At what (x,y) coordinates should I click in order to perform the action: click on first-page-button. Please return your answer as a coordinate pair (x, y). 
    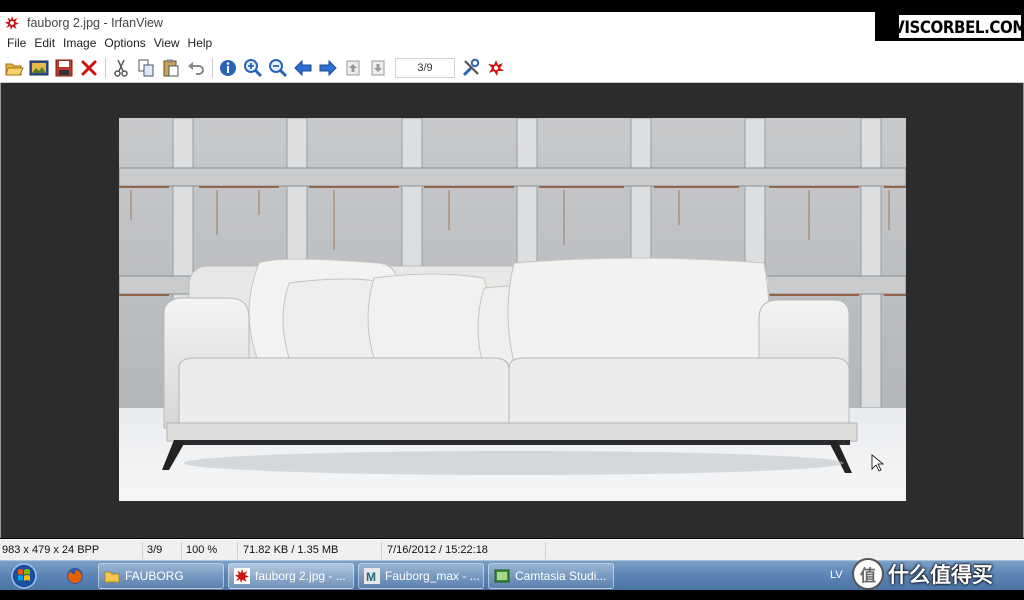
    Looking at the image, I should click on (353, 68).